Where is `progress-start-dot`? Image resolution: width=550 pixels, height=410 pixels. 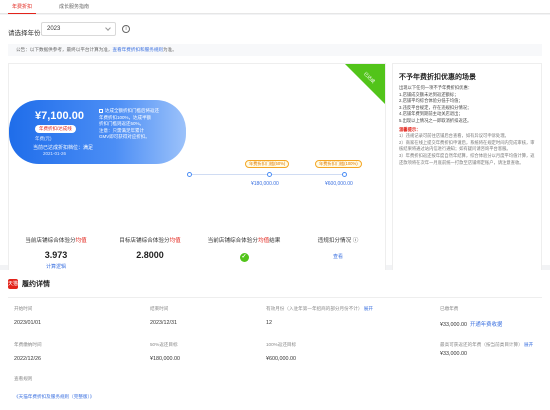 progress-start-dot is located at coordinates (189, 174).